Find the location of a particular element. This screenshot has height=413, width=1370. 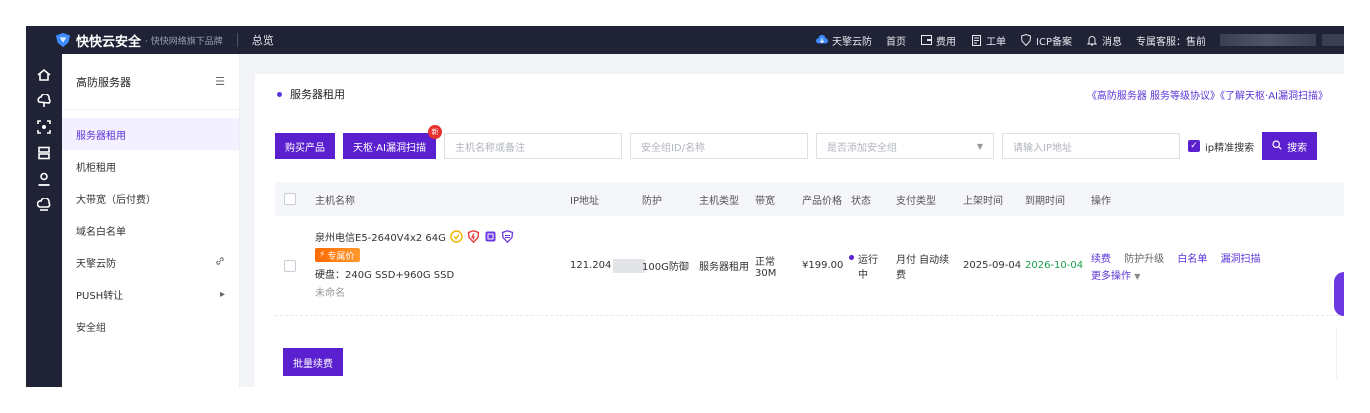

status-line-2: 中 is located at coordinates (863, 275).